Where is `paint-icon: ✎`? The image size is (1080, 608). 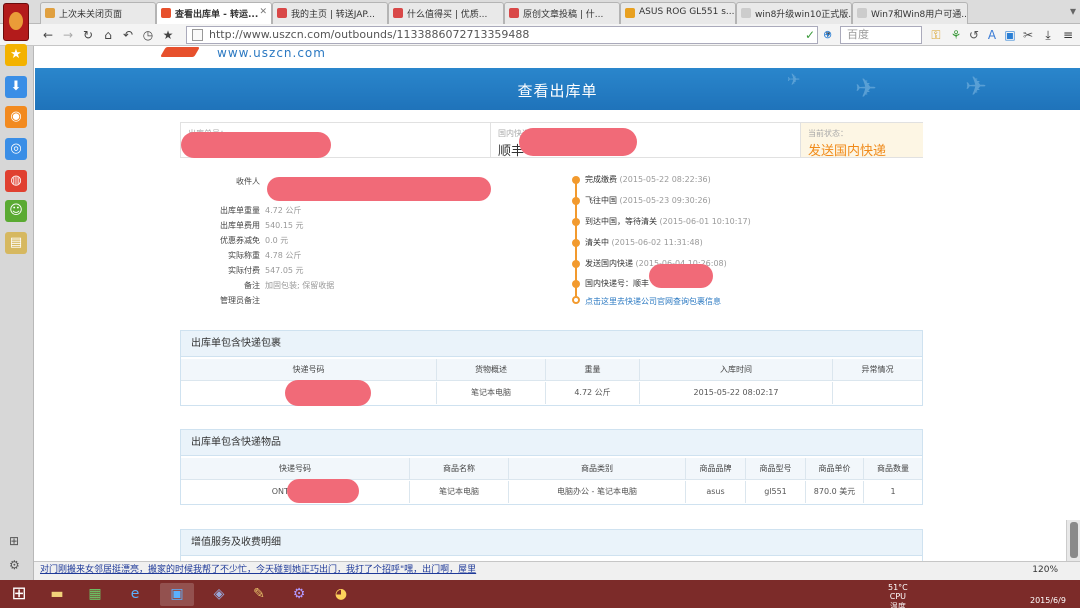 paint-icon: ✎ is located at coordinates (259, 594).